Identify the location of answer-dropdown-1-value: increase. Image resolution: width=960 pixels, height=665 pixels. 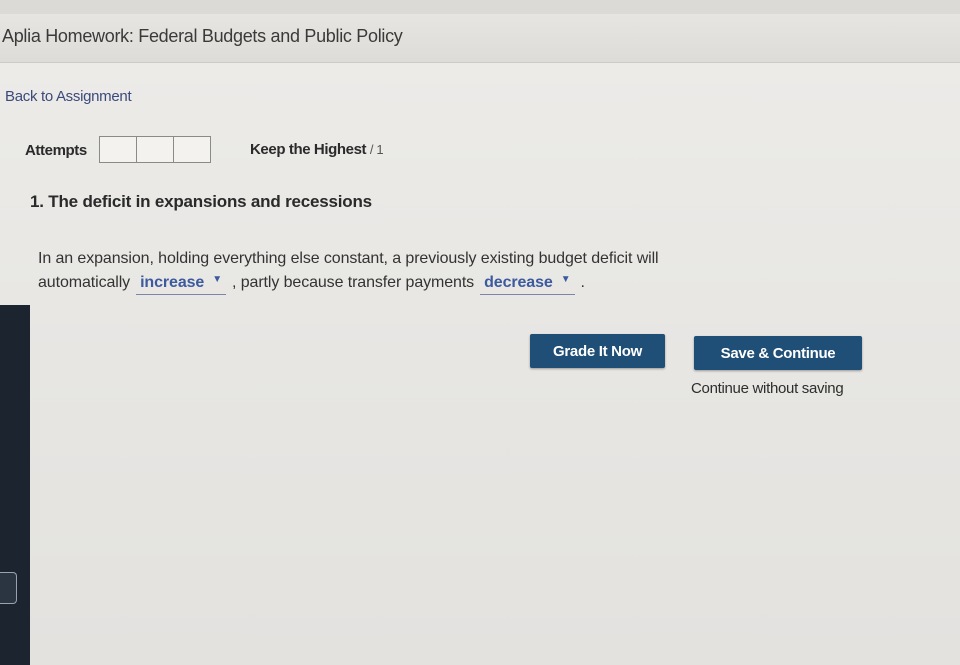
(172, 282).